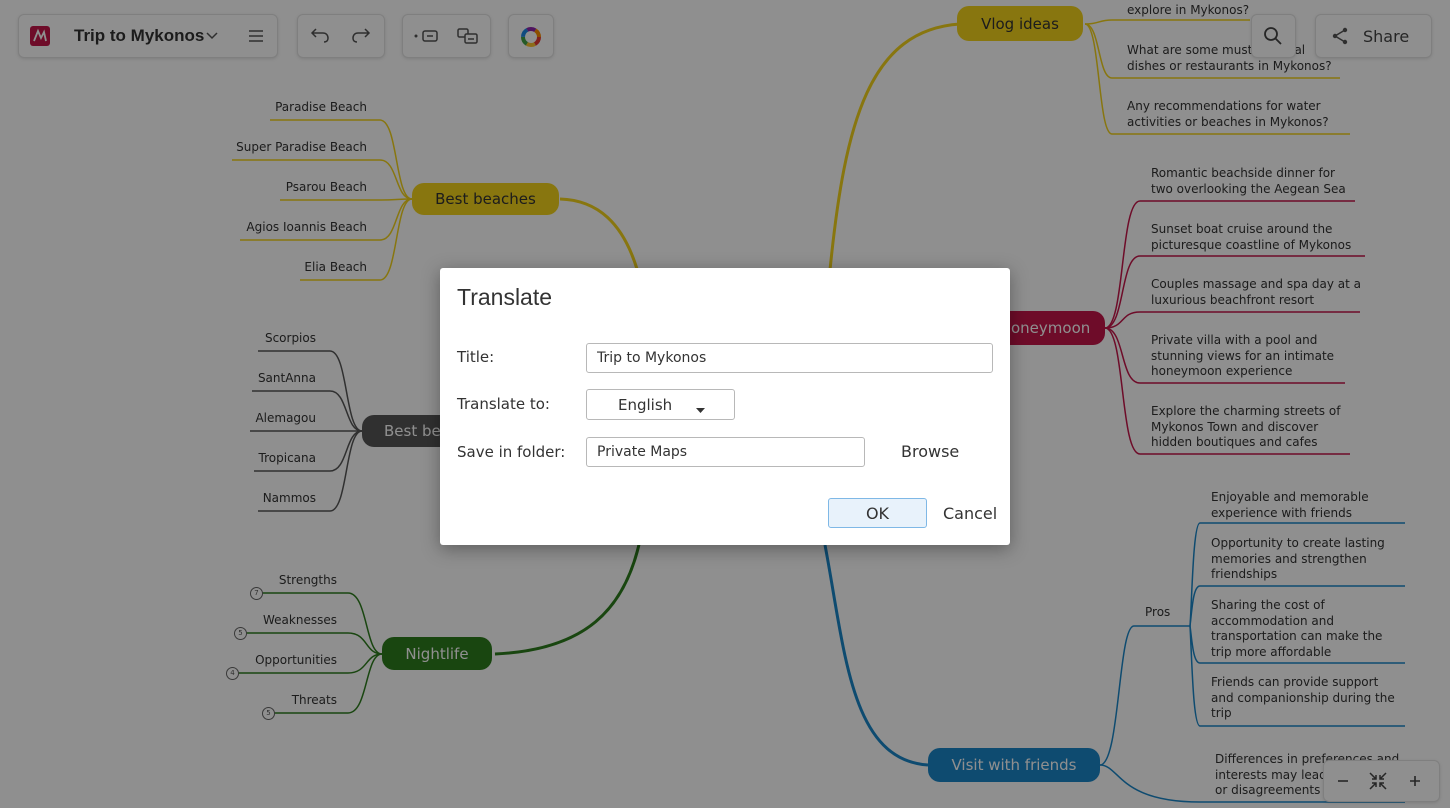 Image resolution: width=1450 pixels, height=808 pixels. What do you see at coordinates (505, 297) in the screenshot?
I see `dialog-title: Translate` at bounding box center [505, 297].